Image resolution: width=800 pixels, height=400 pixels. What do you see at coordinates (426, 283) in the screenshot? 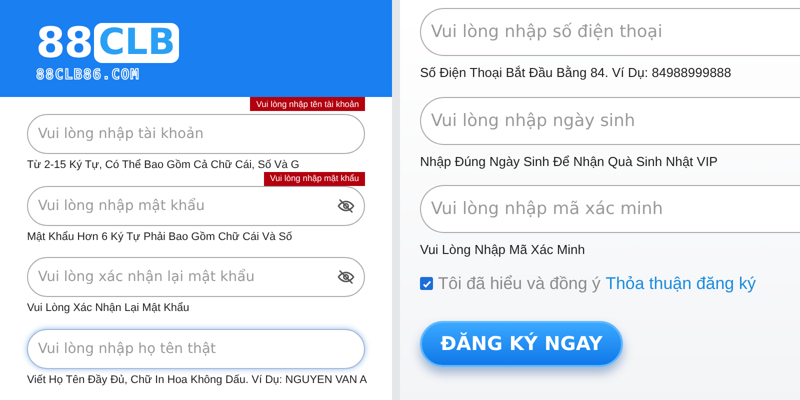
I see `checkbox` at bounding box center [426, 283].